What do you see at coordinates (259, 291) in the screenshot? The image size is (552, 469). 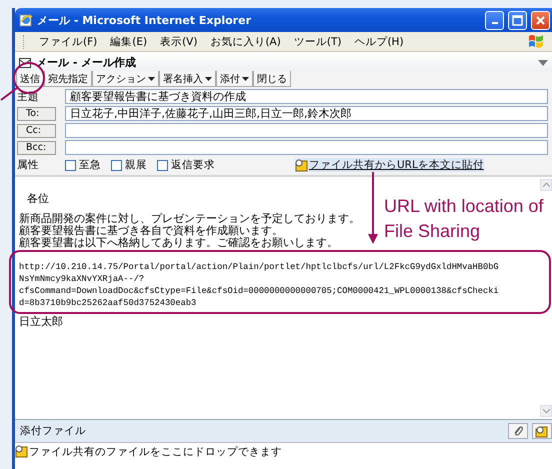 I see `url-text: cfsCommand=DownloadDoc&cfsCtype=File&cfsOid=0000000000000705;COM0000421_WPL0000138&cfsChecki` at bounding box center [259, 291].